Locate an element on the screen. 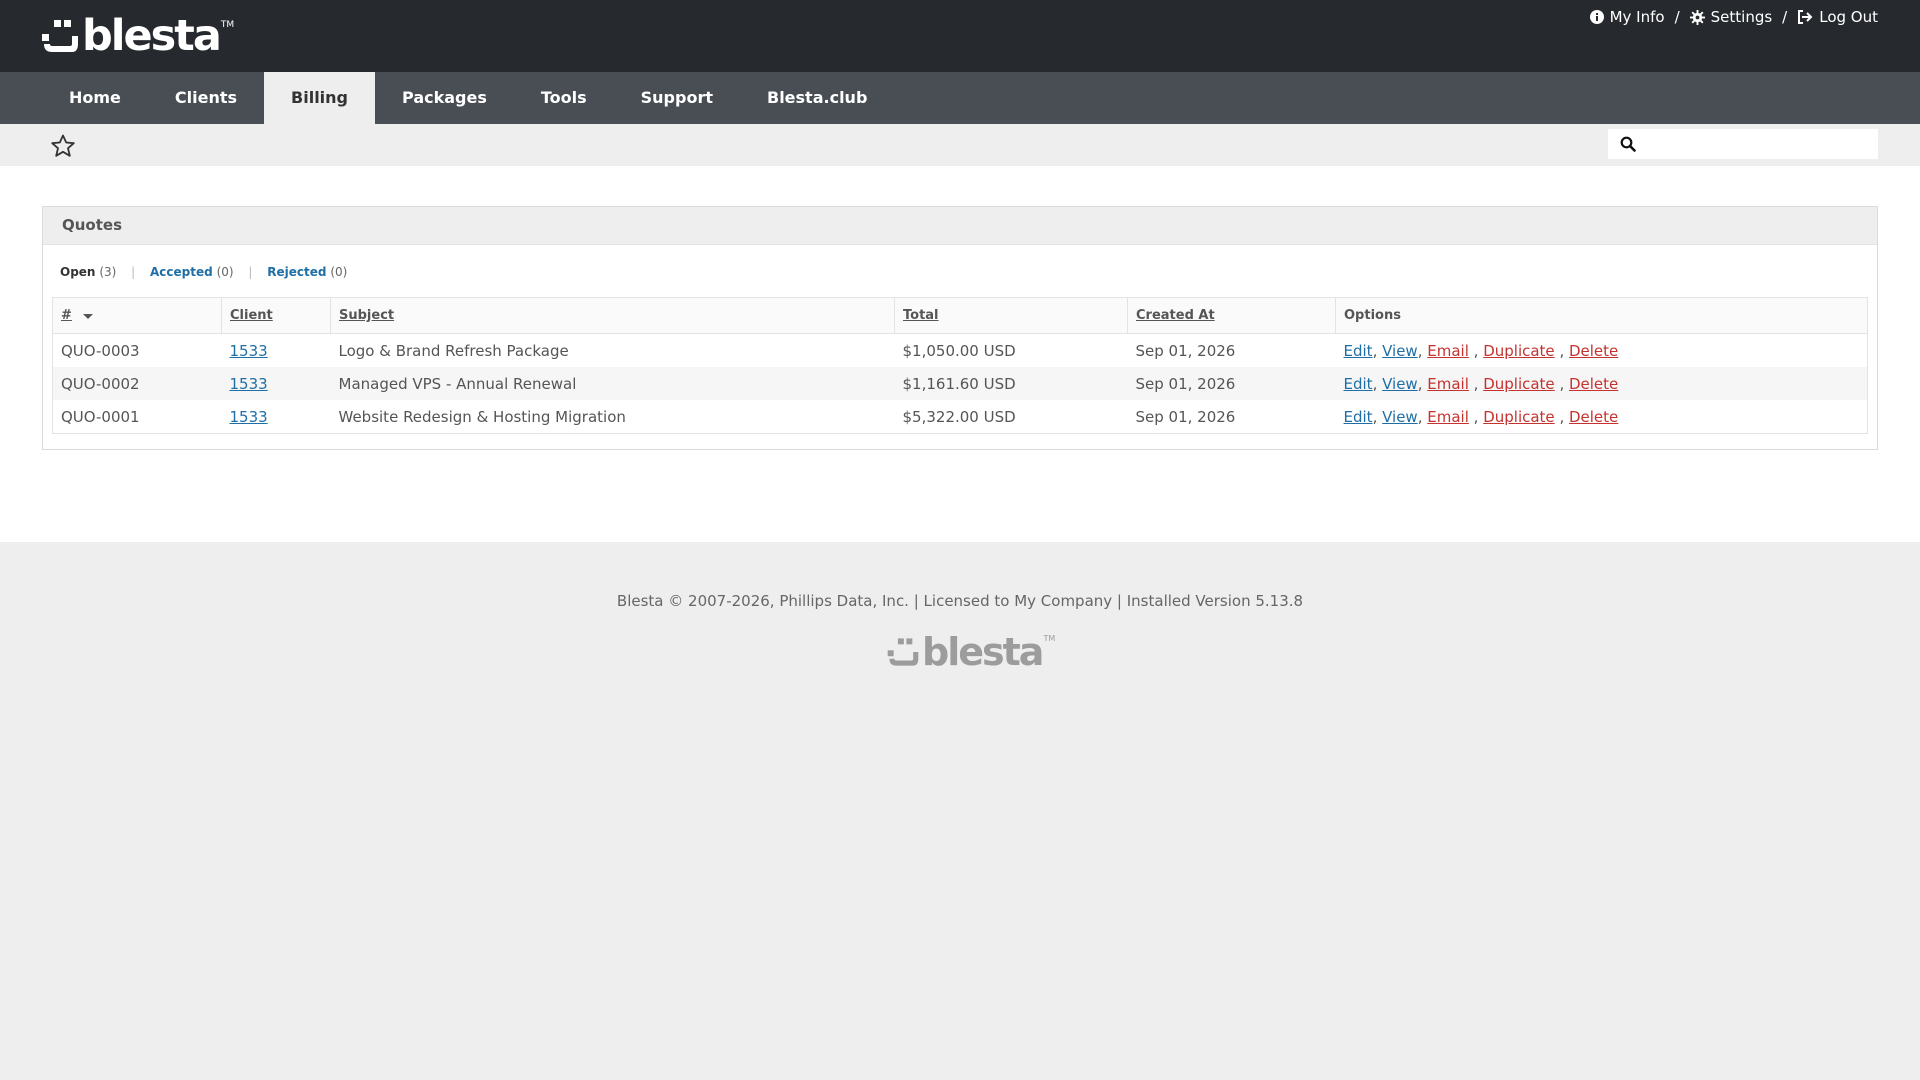  tab-blesta-club: Blesta.club is located at coordinates (817, 98).